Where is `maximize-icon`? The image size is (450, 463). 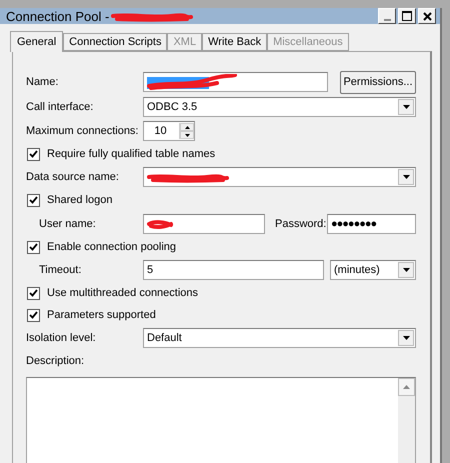 maximize-icon is located at coordinates (407, 16).